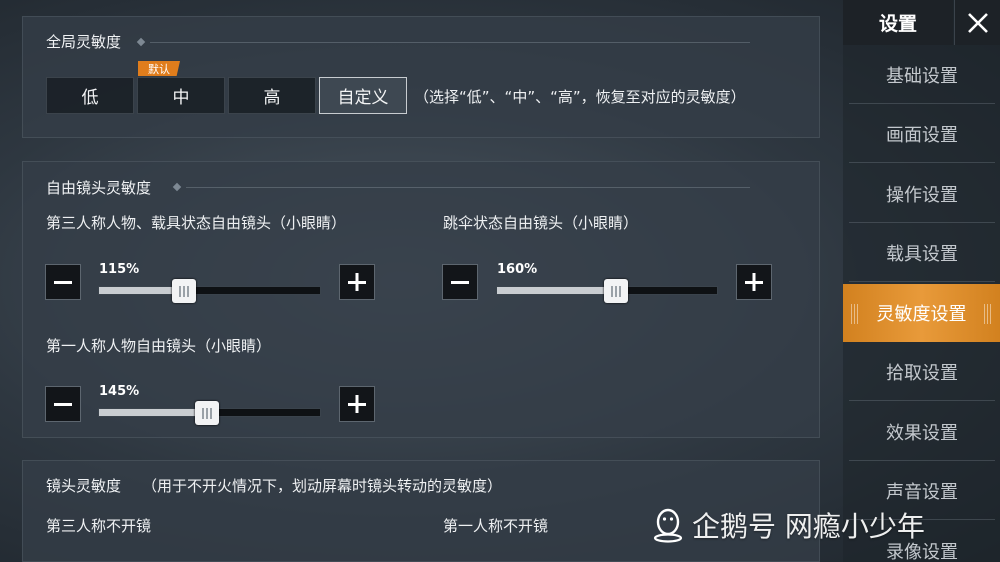  Describe the element at coordinates (580, 97) in the screenshot. I see `preset-hint-text: （选择“低”、“中”、“高”，恢复至对应的灵敏度）` at that location.